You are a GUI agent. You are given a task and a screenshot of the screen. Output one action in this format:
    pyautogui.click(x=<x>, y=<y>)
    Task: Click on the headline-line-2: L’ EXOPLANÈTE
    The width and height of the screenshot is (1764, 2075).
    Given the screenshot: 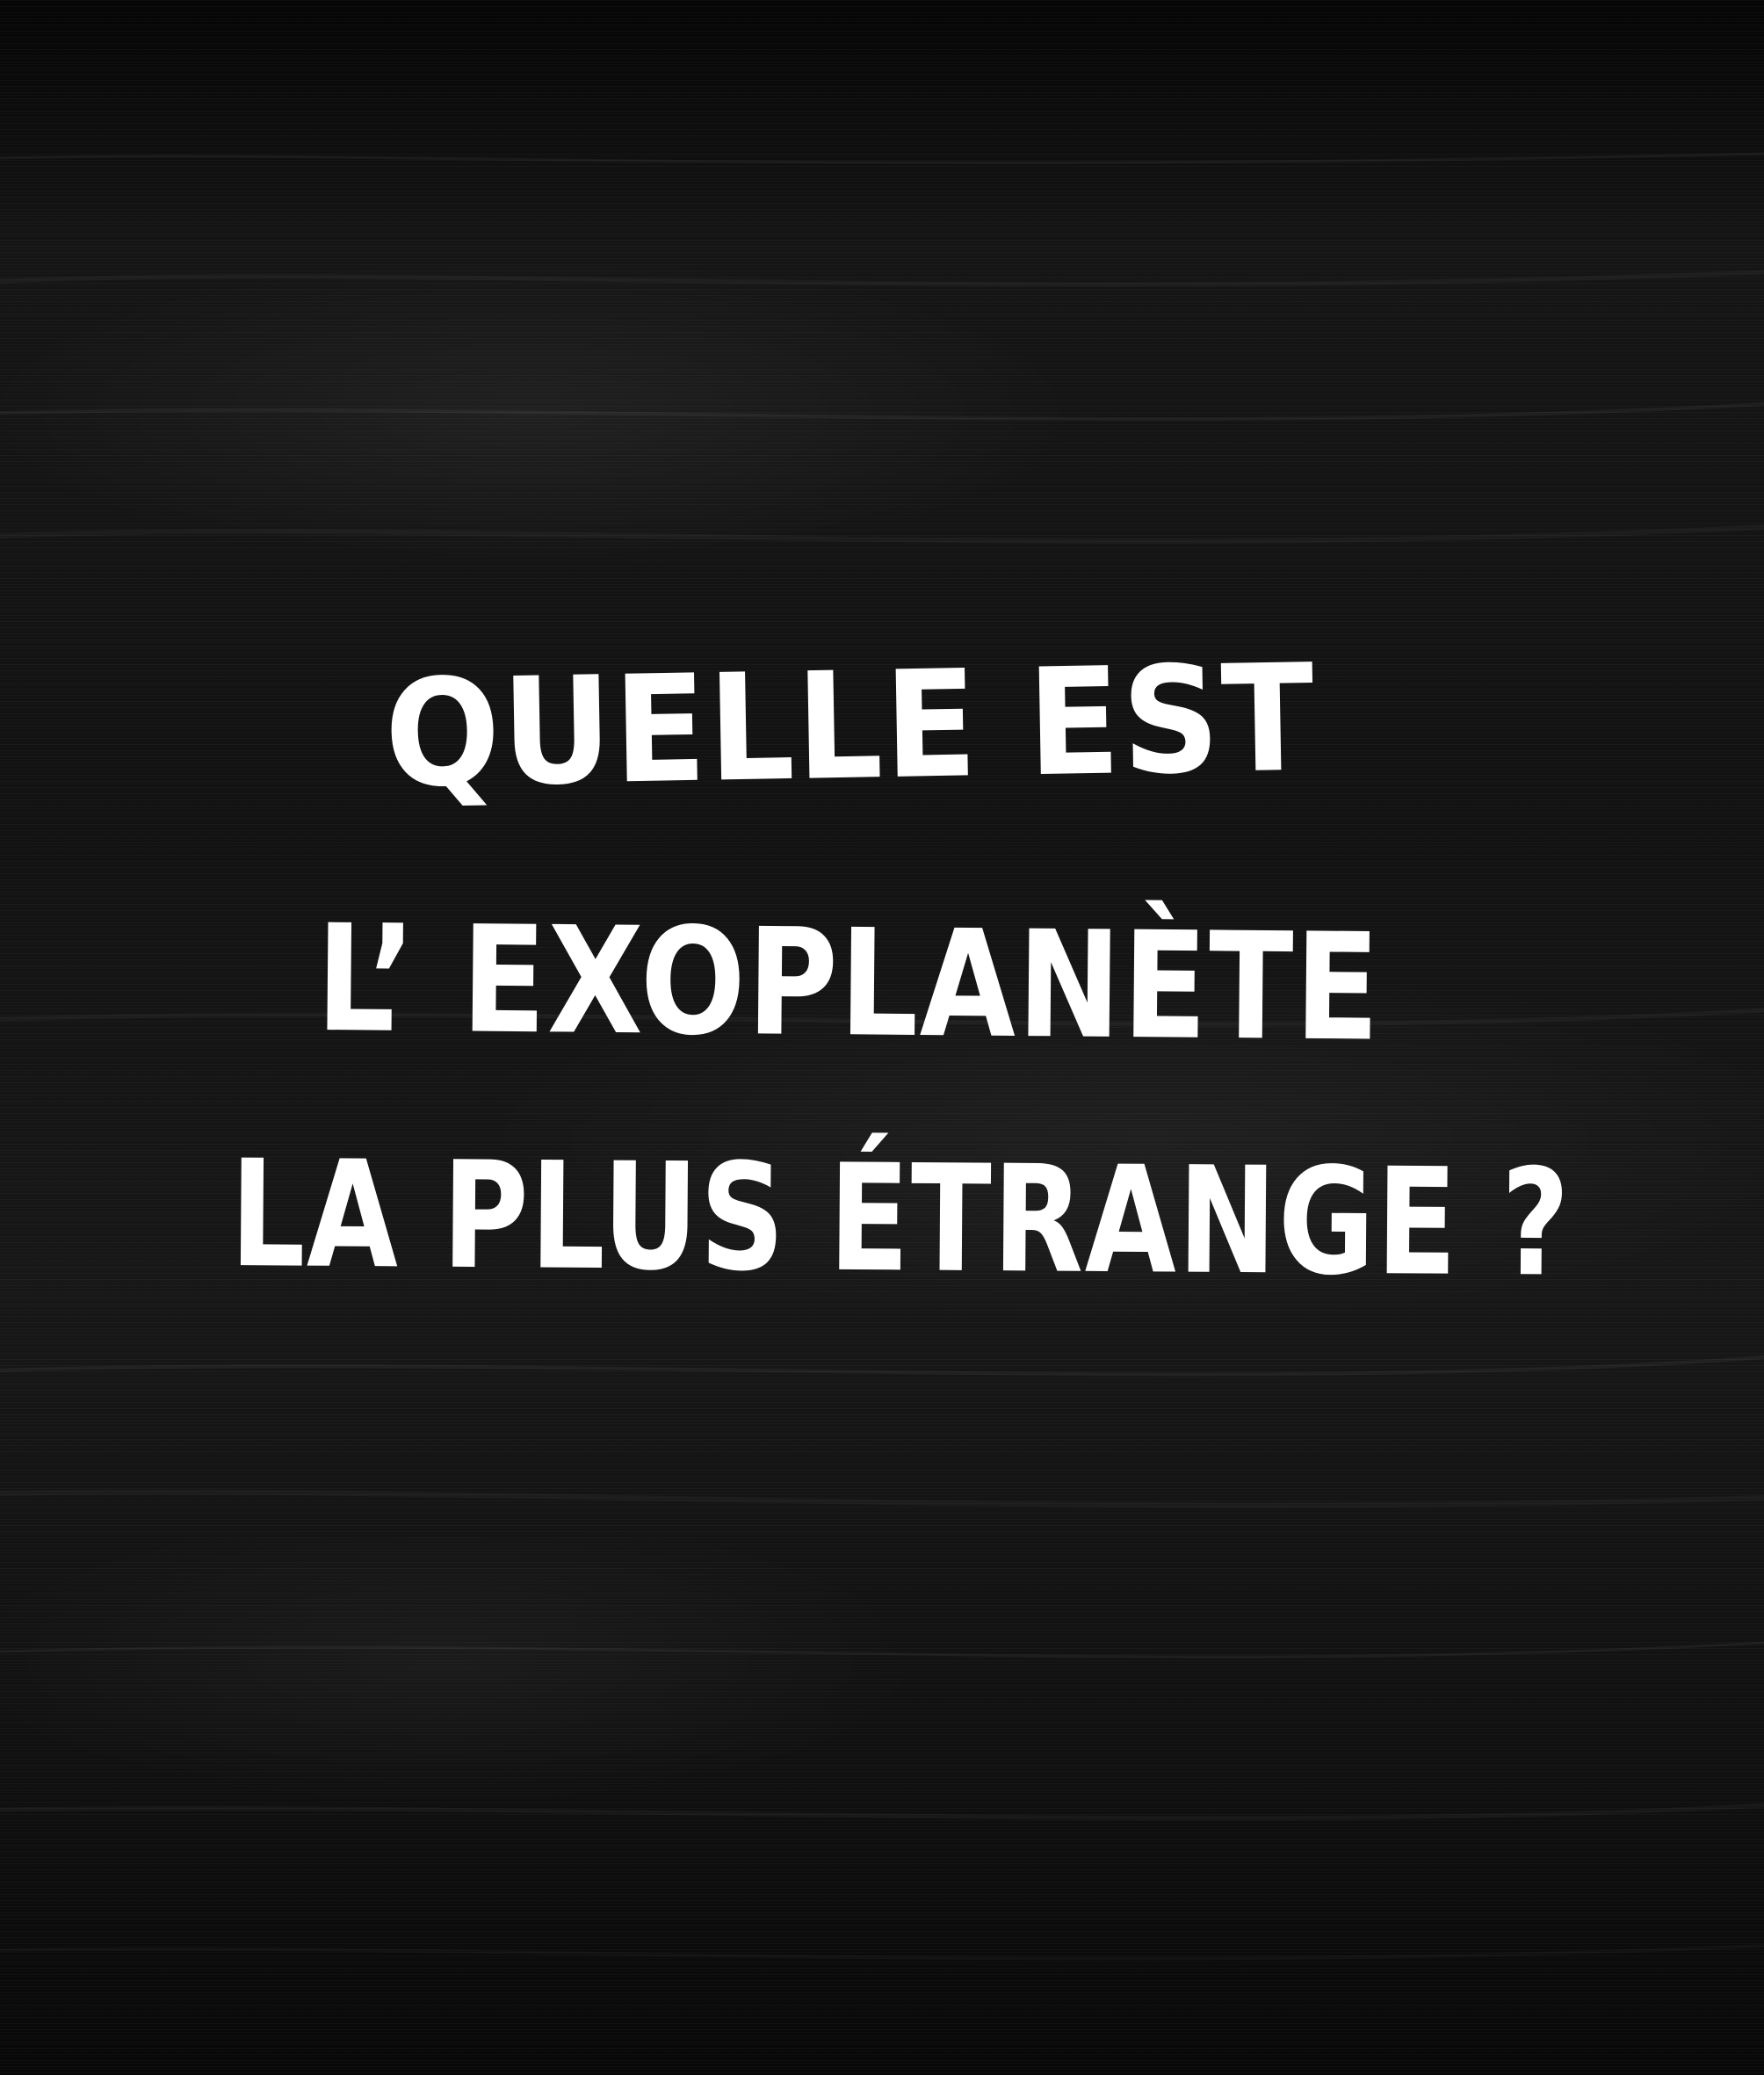 What is the action you would take?
    pyautogui.click(x=848, y=983)
    